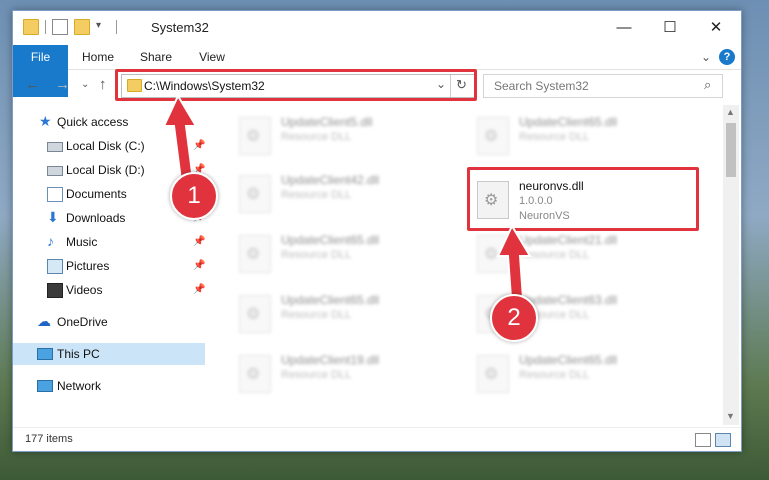  I want to click on file-item: UpdateClient19.dll Resource DLL, so click(334, 375).